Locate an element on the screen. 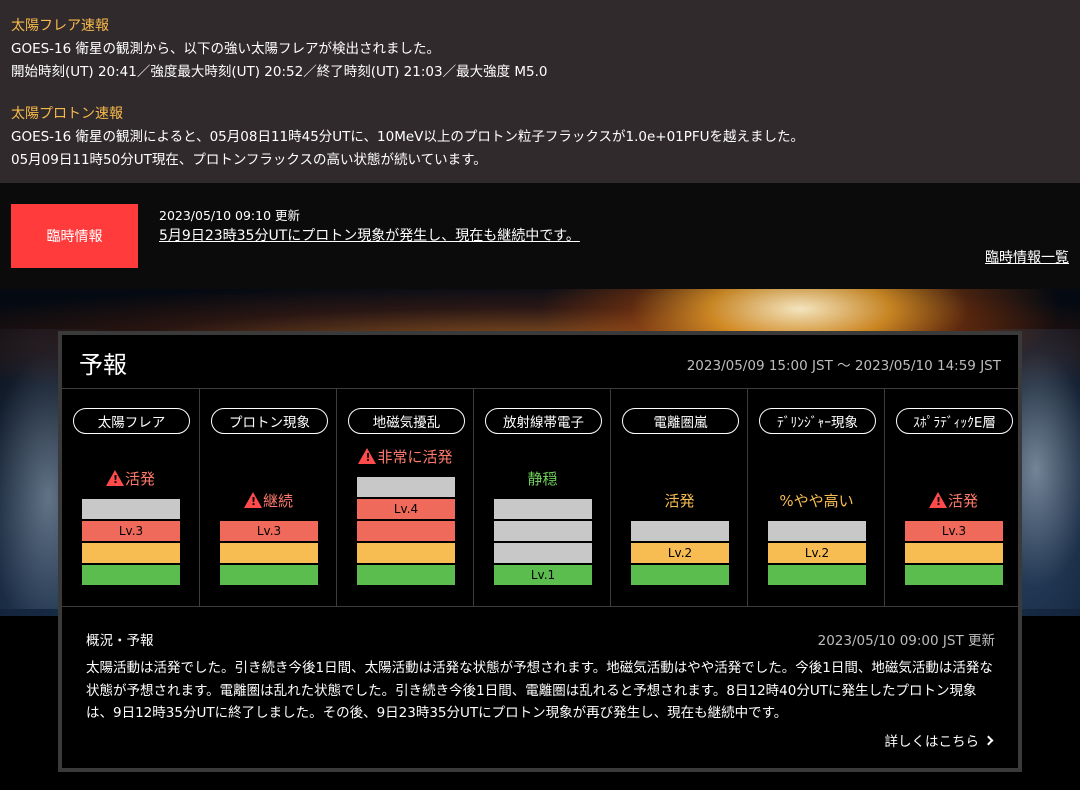  forecast-category-label: 地磁気擾乱 is located at coordinates (406, 421).